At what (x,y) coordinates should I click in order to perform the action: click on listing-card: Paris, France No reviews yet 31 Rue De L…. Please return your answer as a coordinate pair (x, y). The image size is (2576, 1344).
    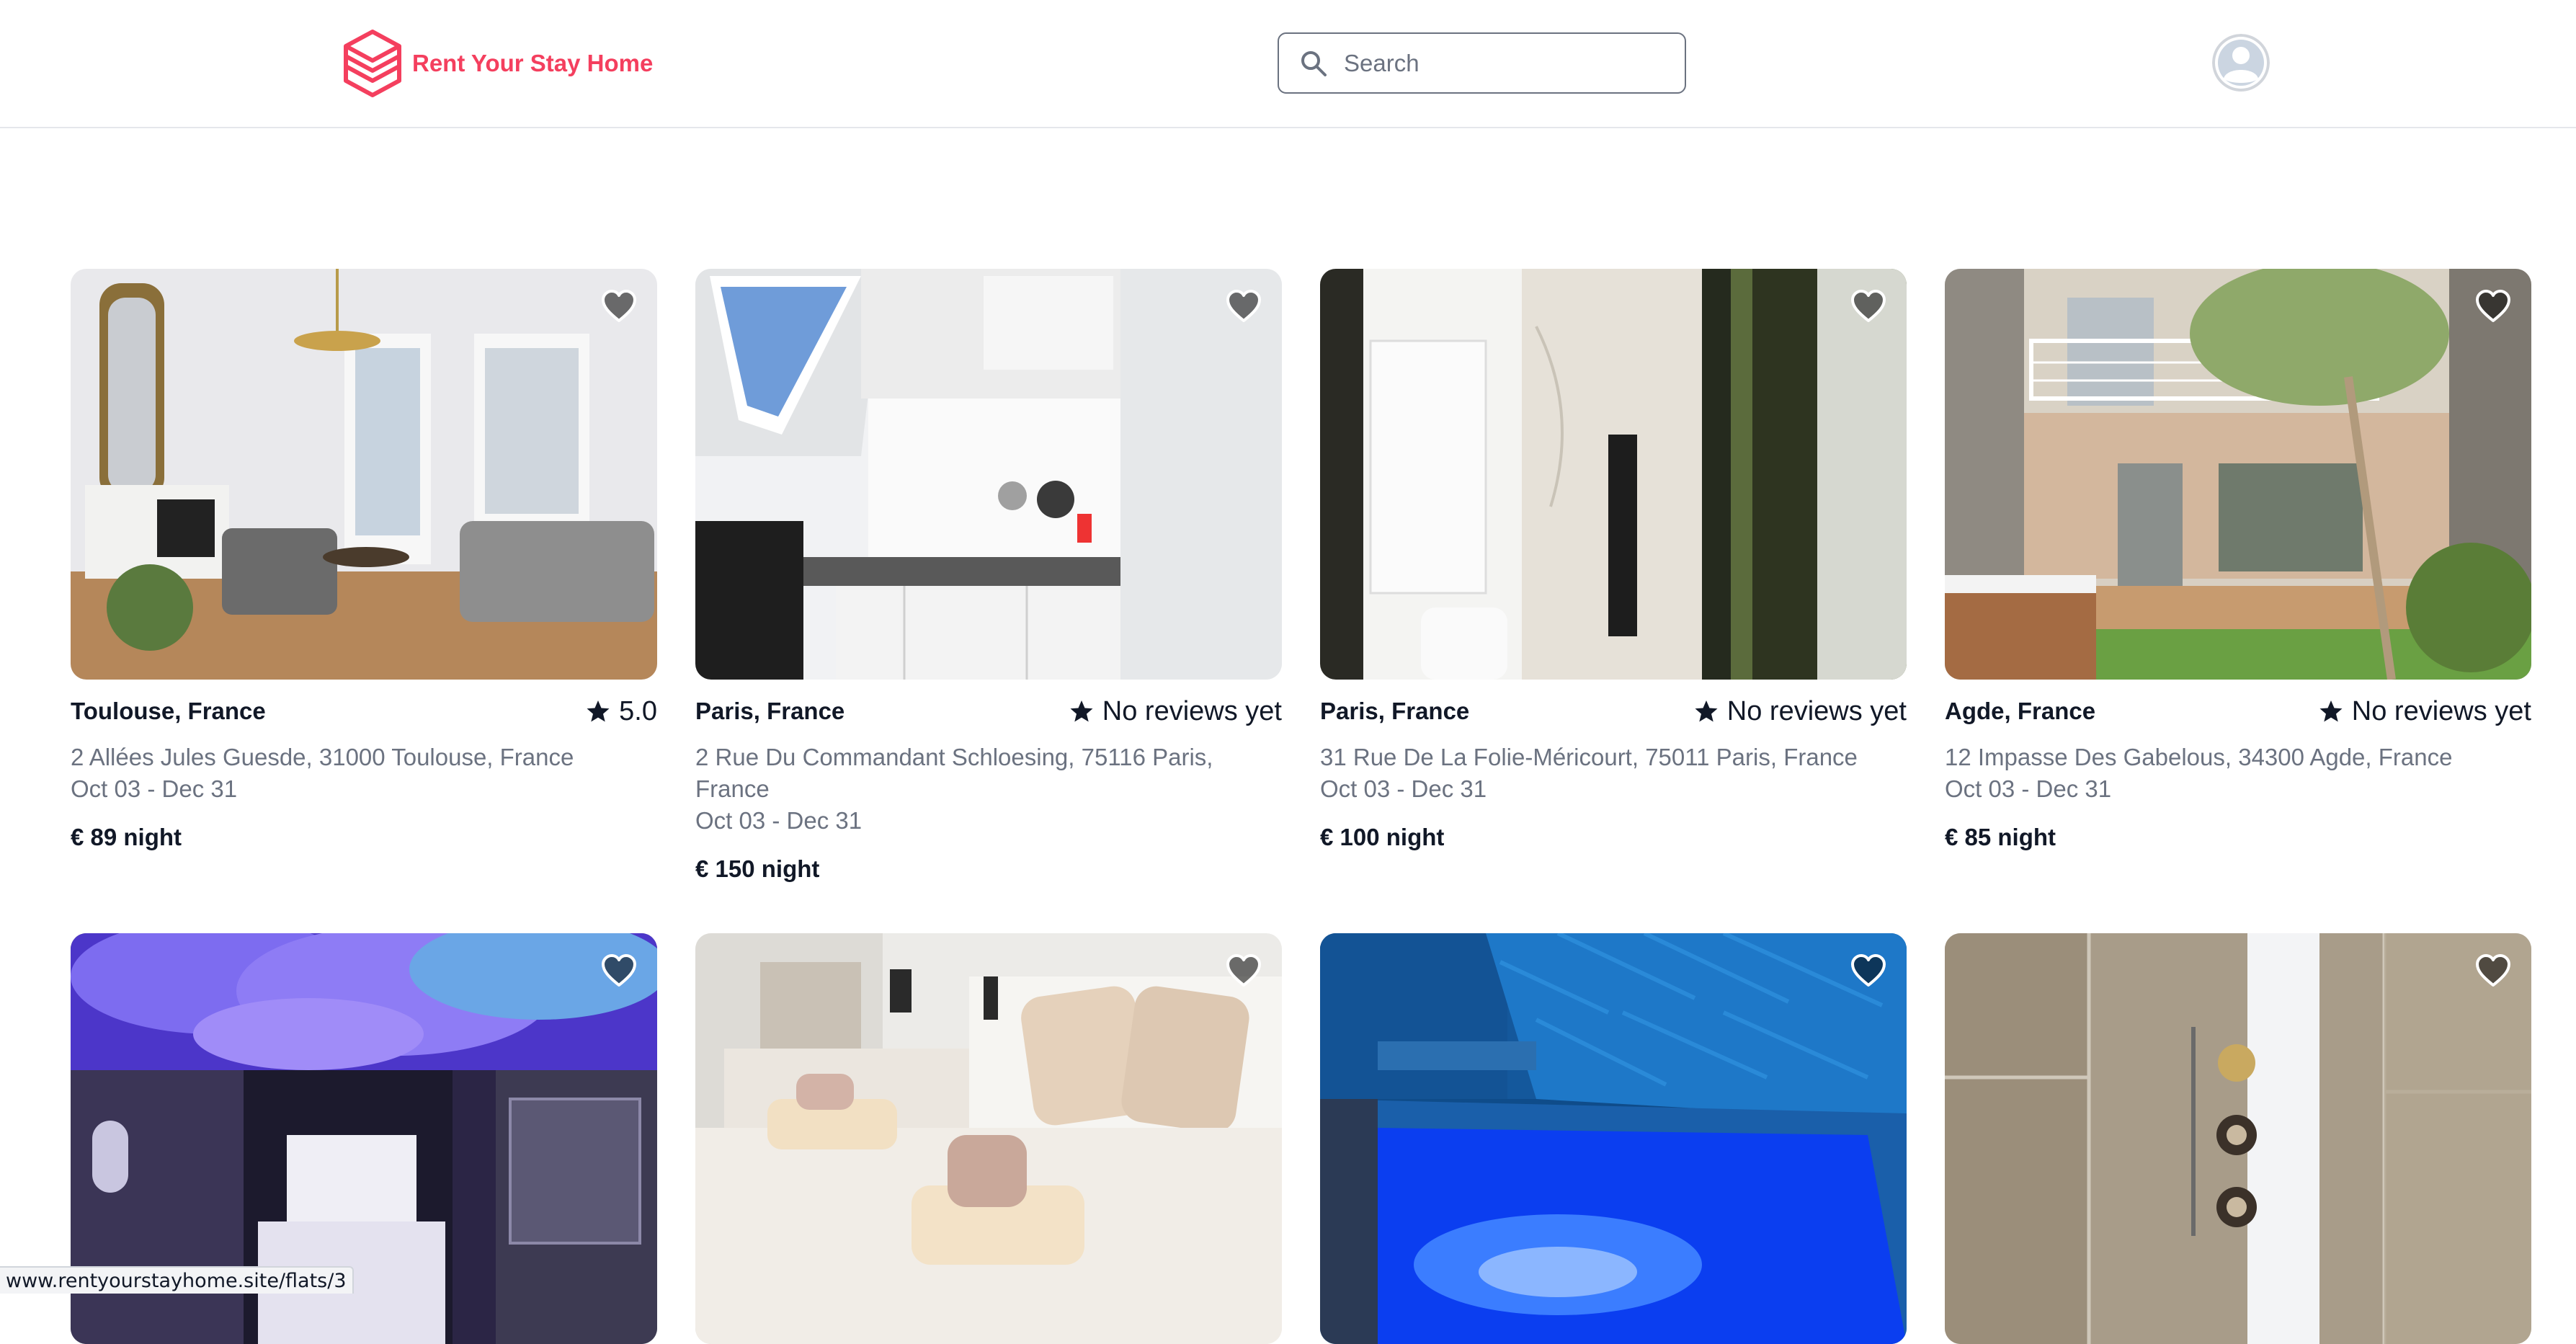
    Looking at the image, I should click on (1613, 576).